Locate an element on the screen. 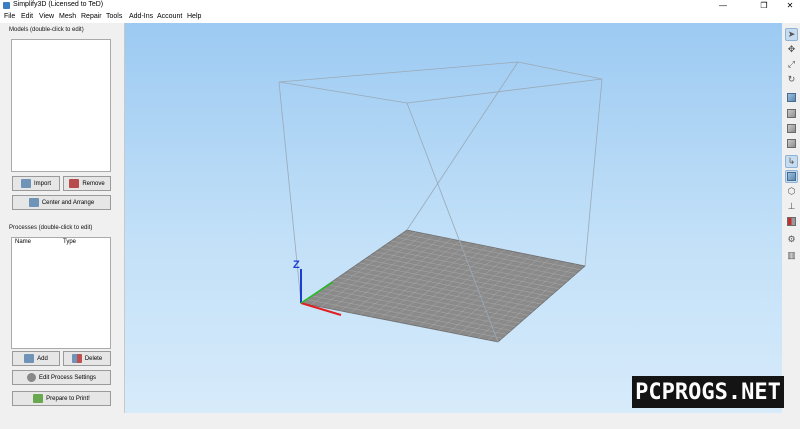 This screenshot has width=800, height=429. menu-view: View is located at coordinates (46, 16).